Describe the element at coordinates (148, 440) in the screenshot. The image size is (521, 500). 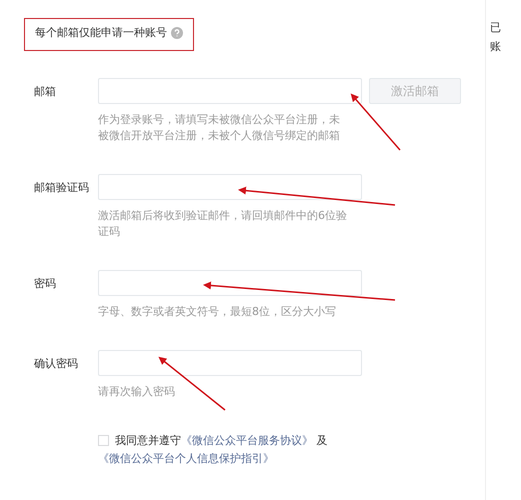
I see `agreement-text: 我同意并遵守` at that location.